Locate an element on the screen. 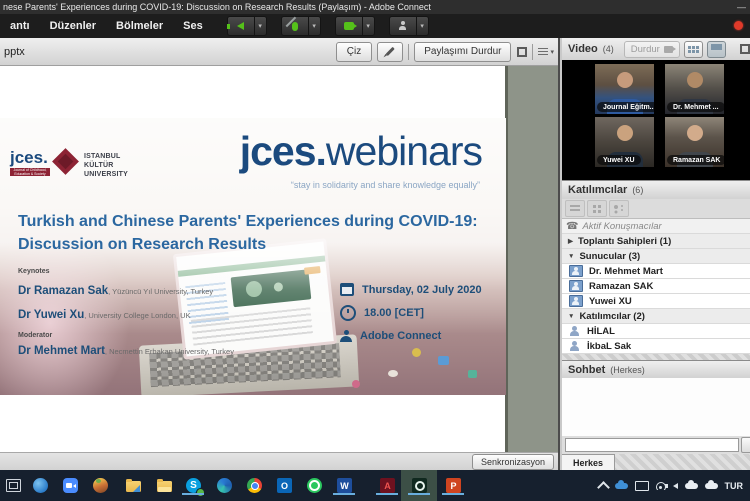  participant-row: HİLAL is located at coordinates (656, 331).